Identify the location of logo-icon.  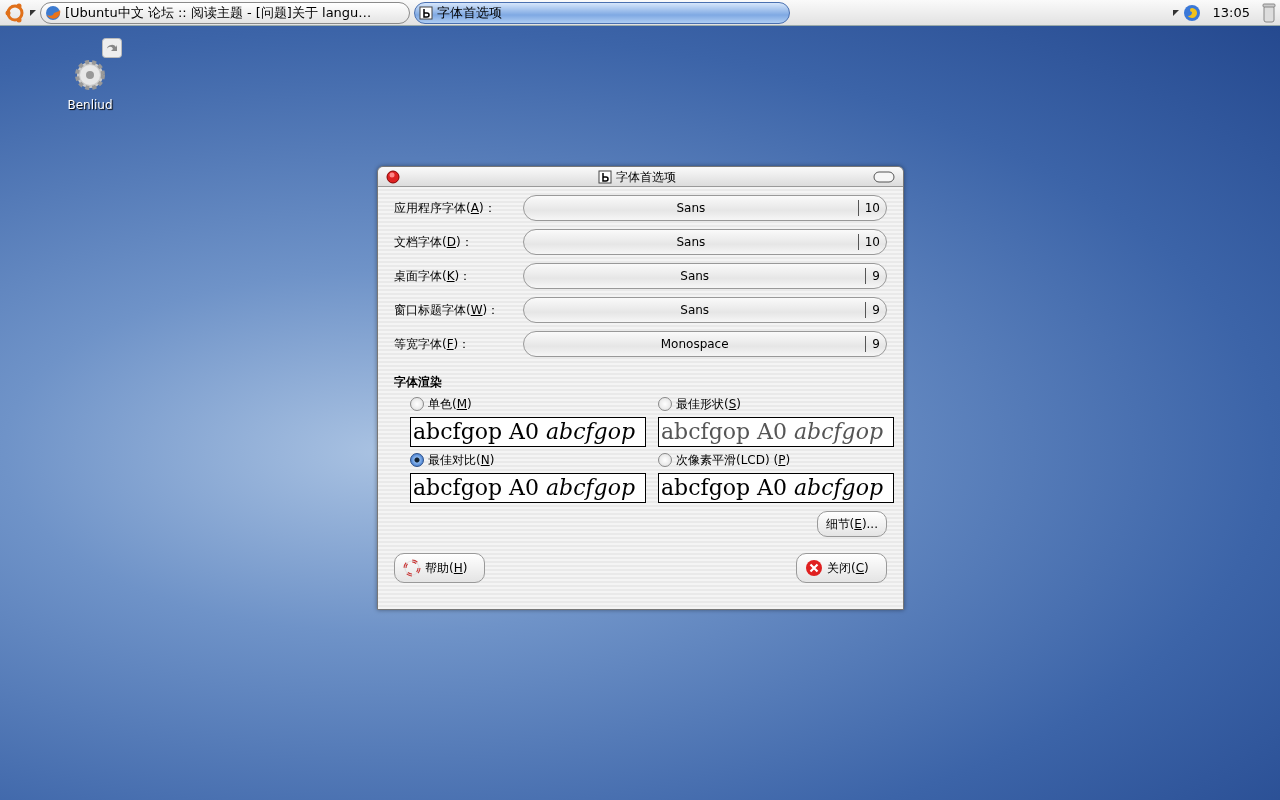
(15, 12).